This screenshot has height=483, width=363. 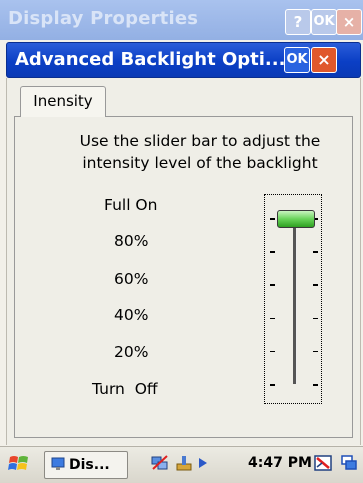 What do you see at coordinates (280, 463) in the screenshot?
I see `taskbar-clock: 4:47 PM` at bounding box center [280, 463].